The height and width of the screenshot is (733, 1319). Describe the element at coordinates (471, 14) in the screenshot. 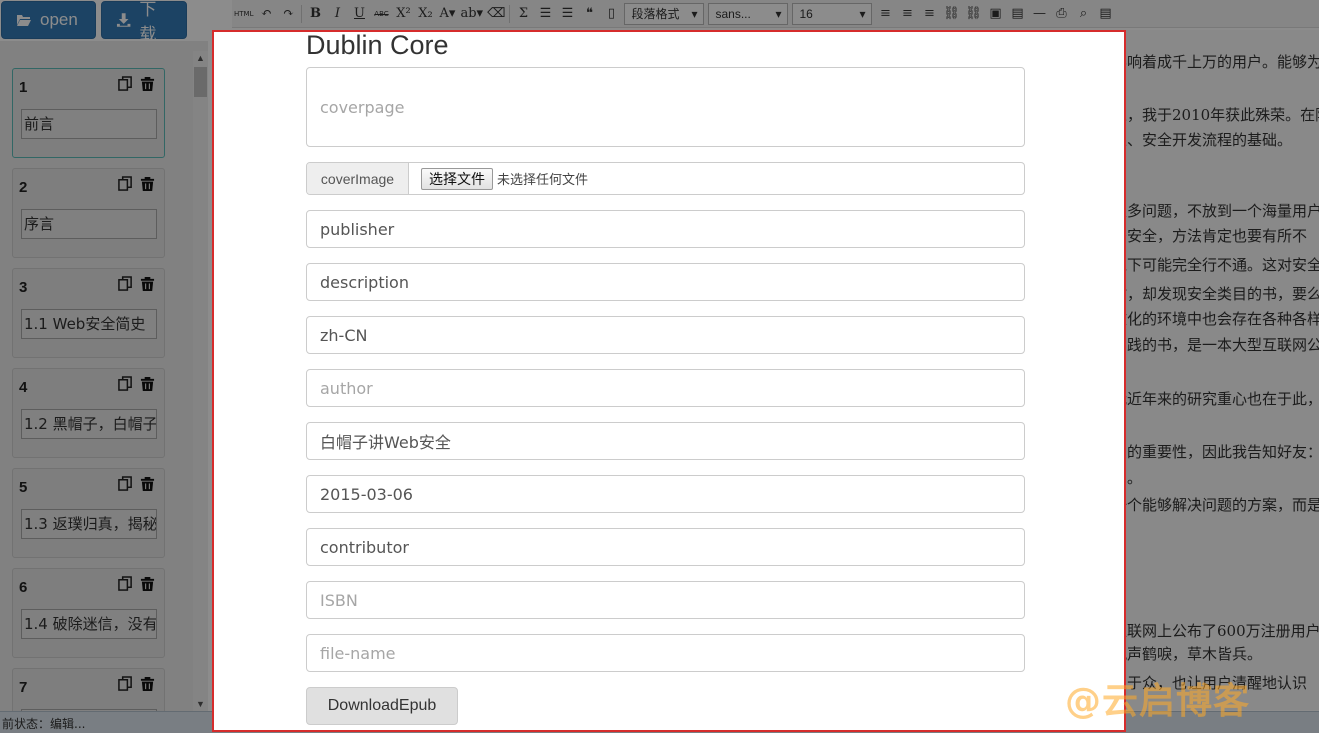

I see `highlight-icon: ab▾` at that location.